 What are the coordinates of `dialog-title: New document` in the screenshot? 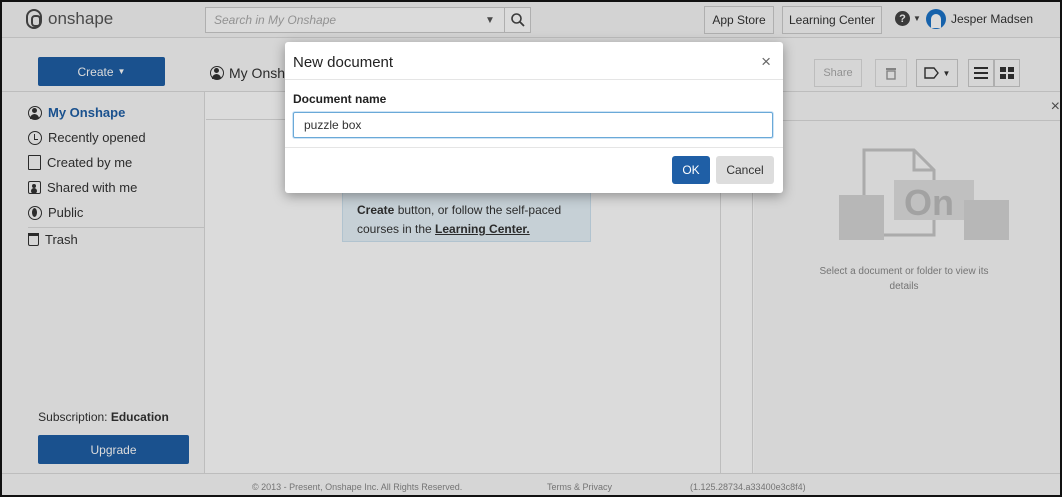 It's located at (343, 62).